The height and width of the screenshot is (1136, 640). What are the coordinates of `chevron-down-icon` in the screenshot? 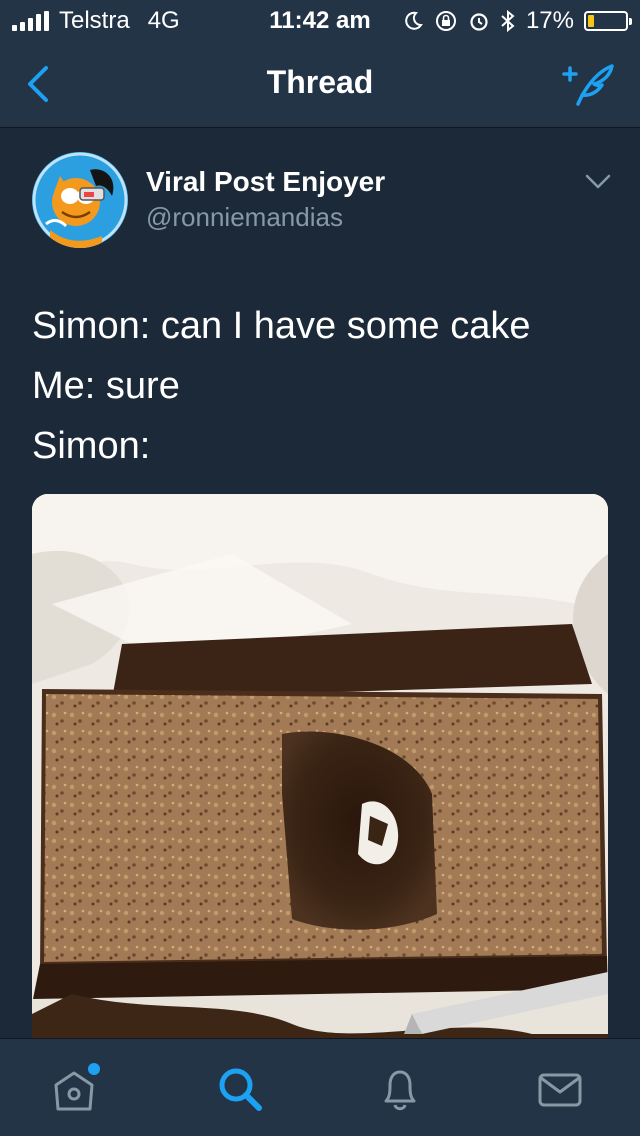 It's located at (598, 181).